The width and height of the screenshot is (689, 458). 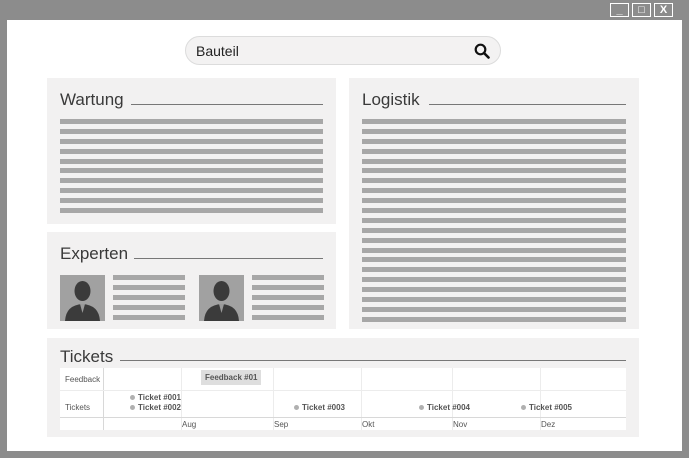 I want to click on month-label: Sep, so click(x=281, y=424).